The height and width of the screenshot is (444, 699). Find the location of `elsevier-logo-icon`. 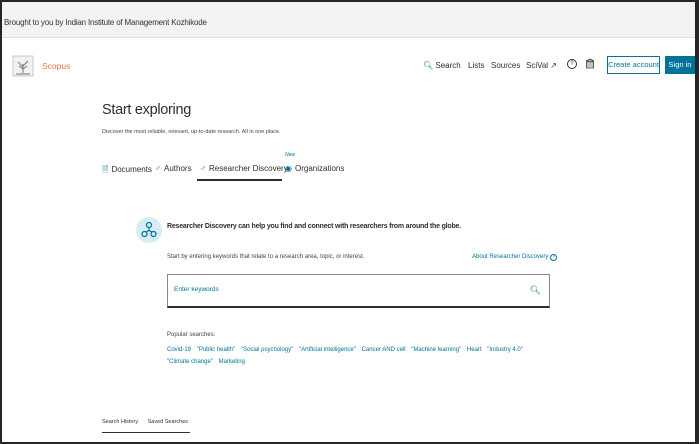

elsevier-logo-icon is located at coordinates (23, 66).